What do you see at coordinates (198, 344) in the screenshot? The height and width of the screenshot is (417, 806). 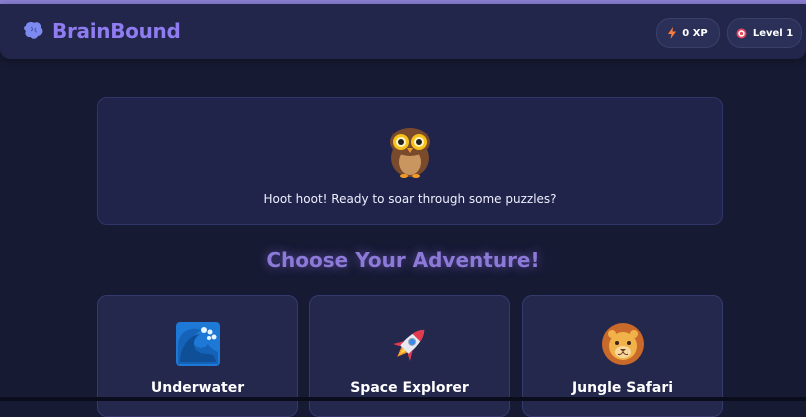 I see `wave-icon` at bounding box center [198, 344].